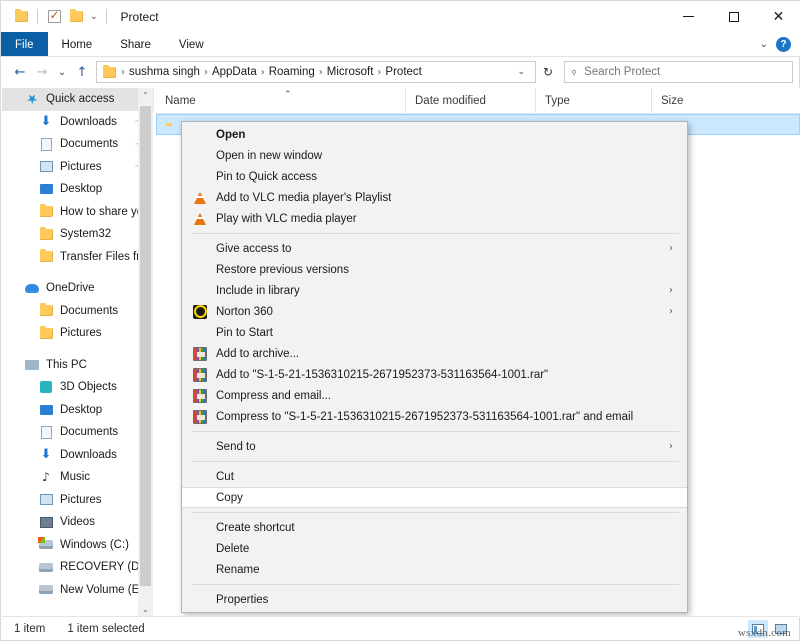  I want to click on menu-item-label: Rename, so click(238, 569).